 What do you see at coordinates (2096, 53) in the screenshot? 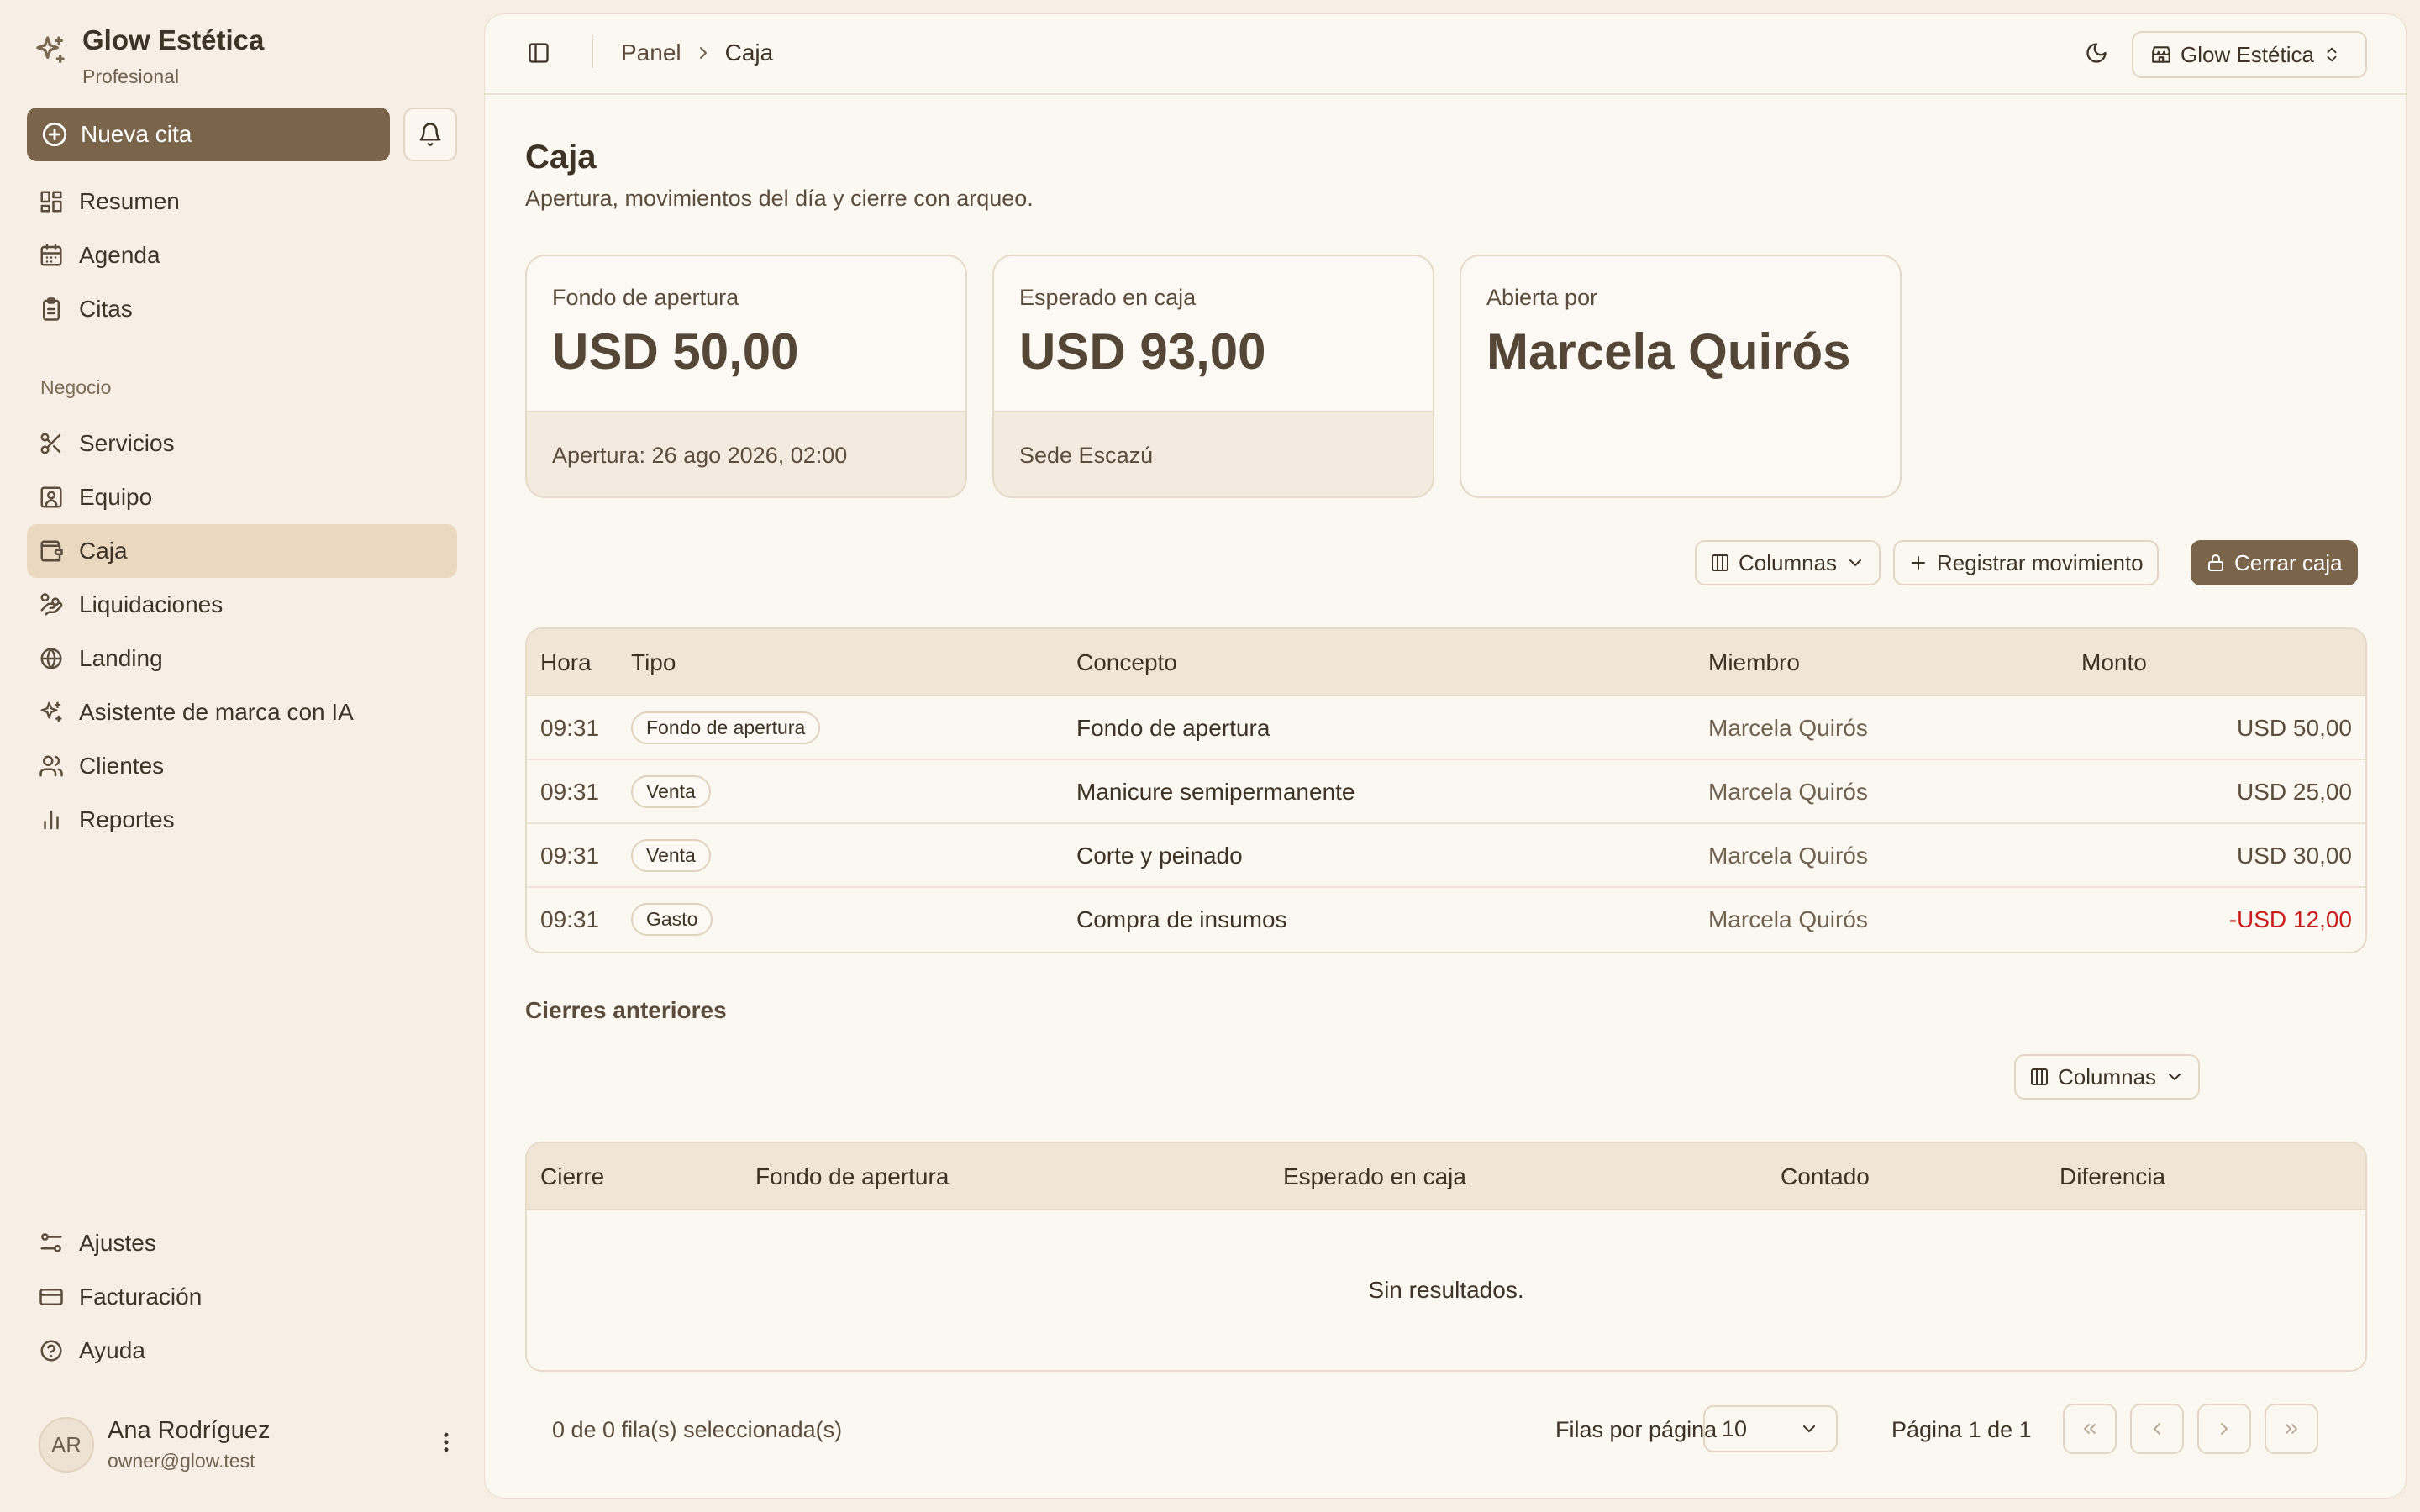
I see `moon-icon` at bounding box center [2096, 53].